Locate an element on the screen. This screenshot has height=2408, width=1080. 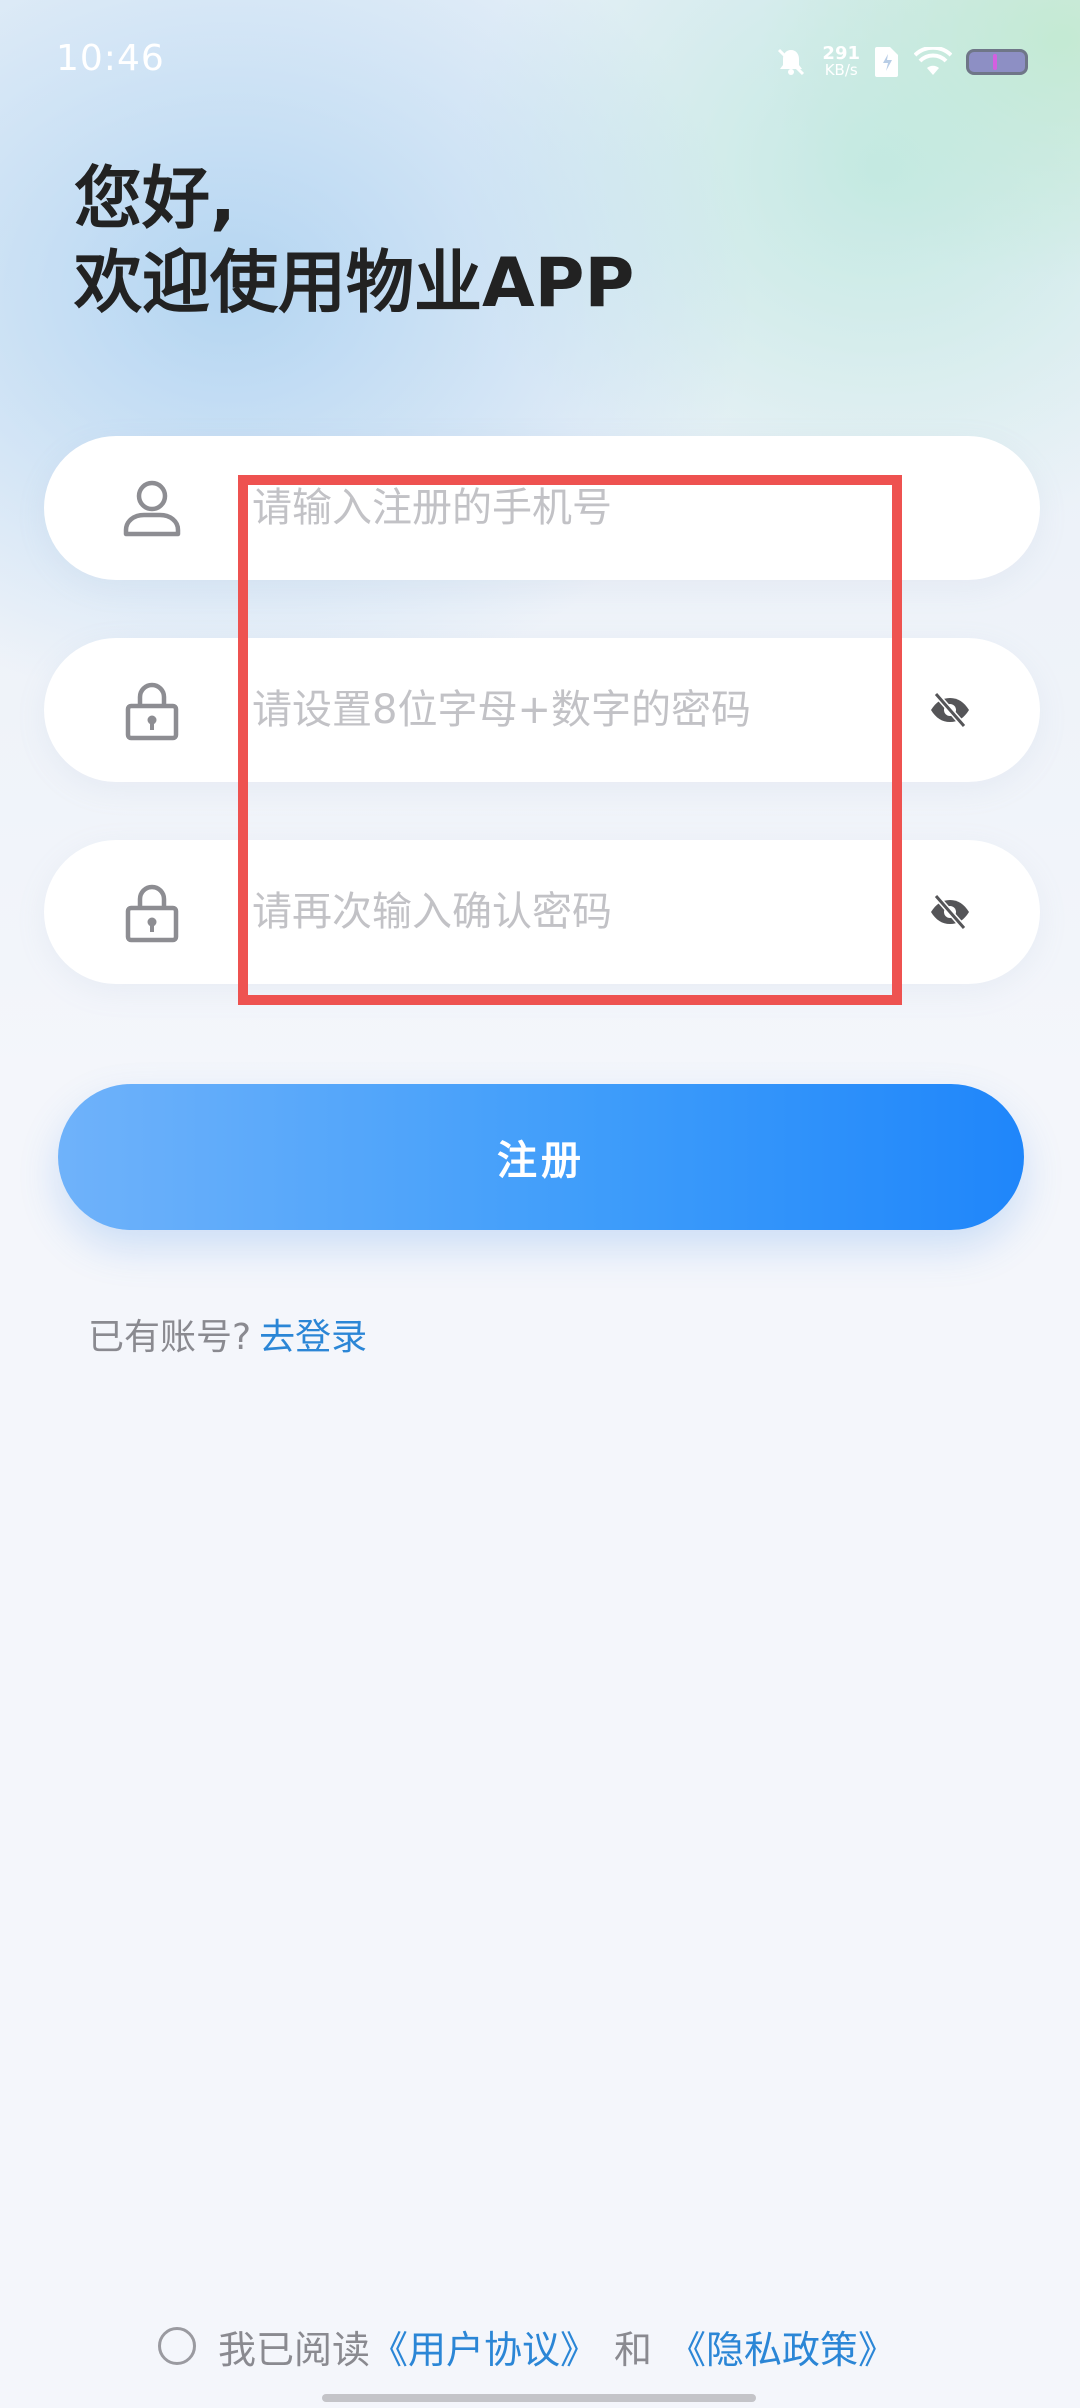
agreement-checkbox is located at coordinates (177, 2346).